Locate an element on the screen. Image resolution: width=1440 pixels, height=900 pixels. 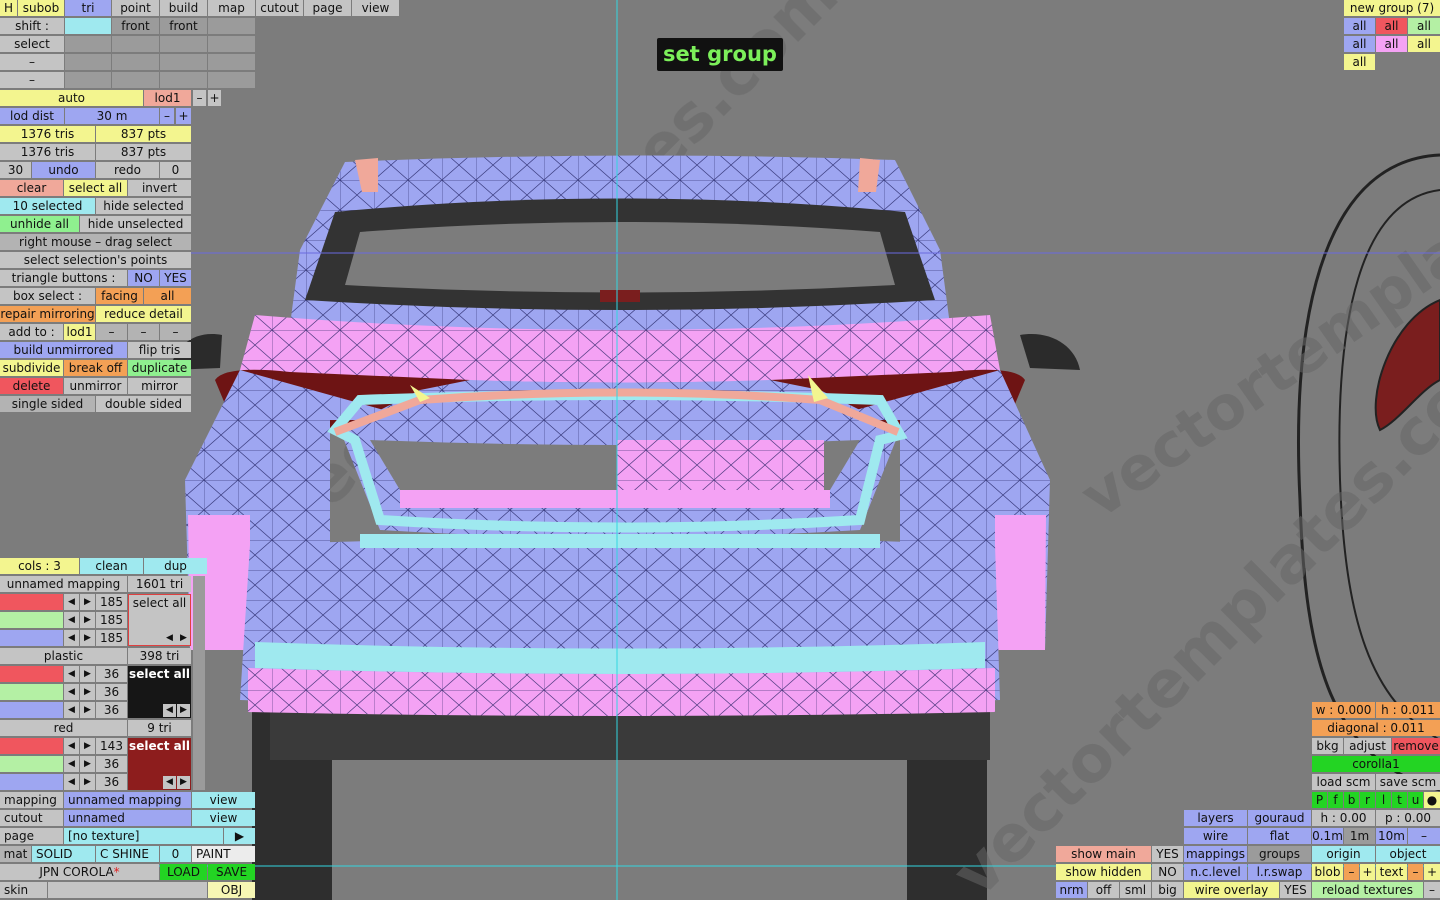
lod-plus-button: + is located at coordinates (214, 98).